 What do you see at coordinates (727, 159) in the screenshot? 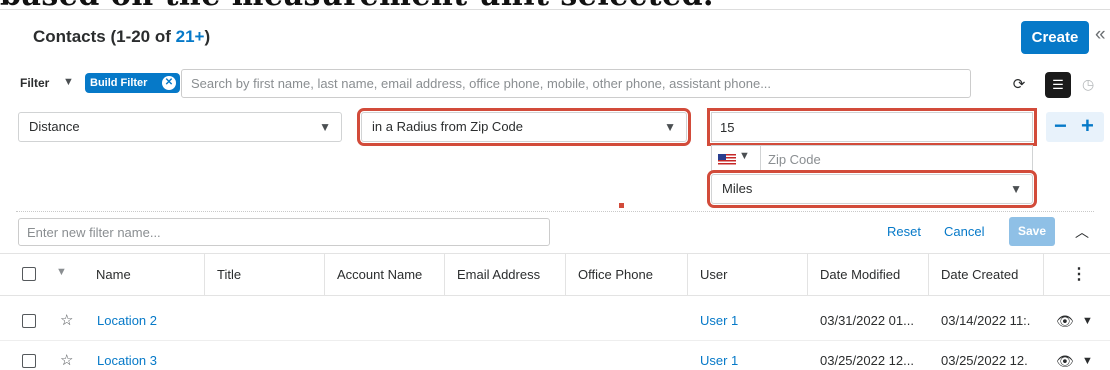
I see `us-flag-icon` at bounding box center [727, 159].